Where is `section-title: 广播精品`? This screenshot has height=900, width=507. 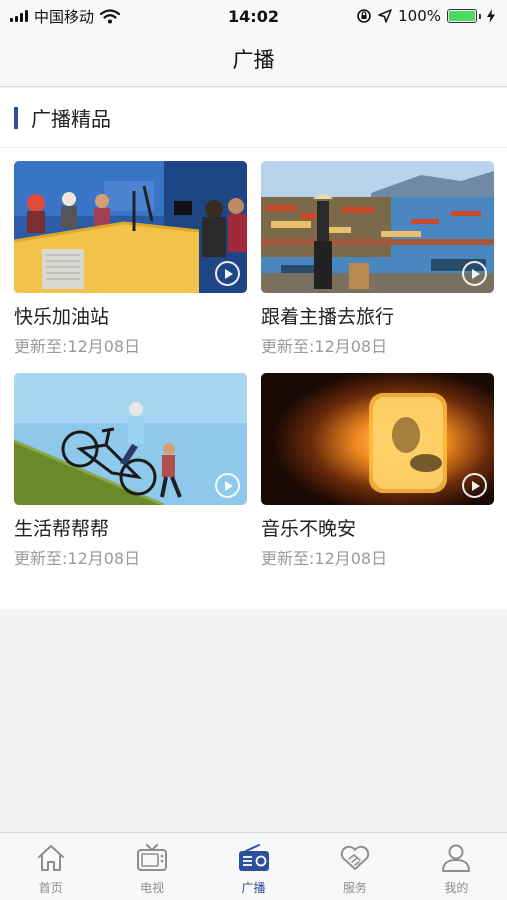
section-title: 广播精品 is located at coordinates (71, 119).